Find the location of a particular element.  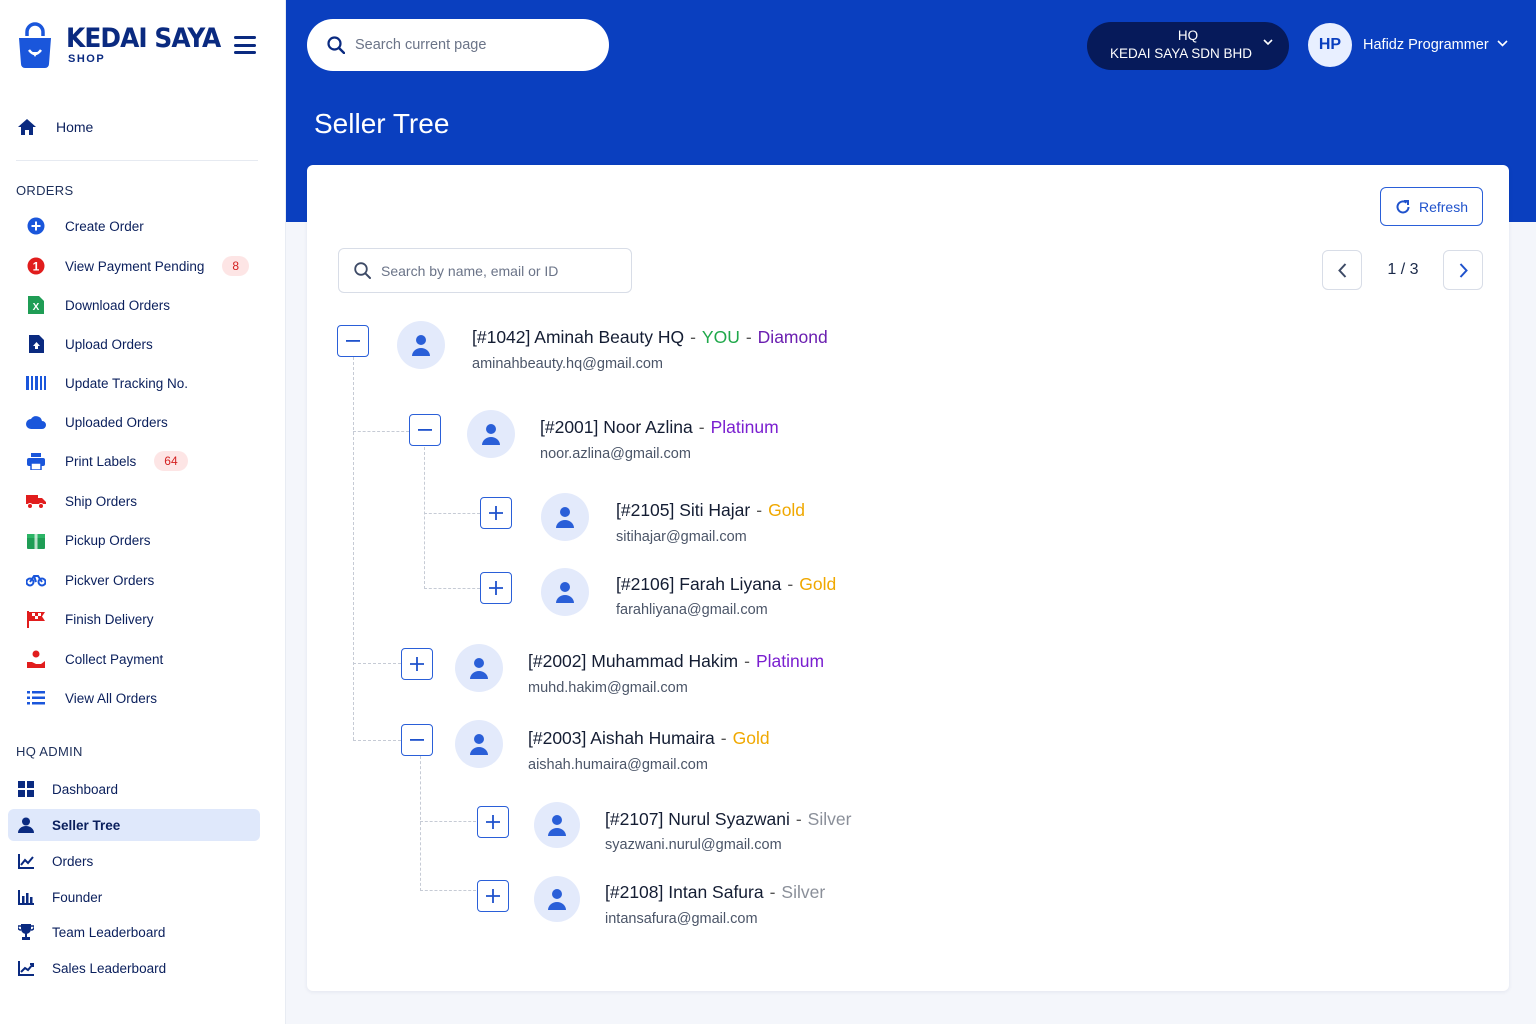

sidebar-item-label: Founder is located at coordinates (77, 897).